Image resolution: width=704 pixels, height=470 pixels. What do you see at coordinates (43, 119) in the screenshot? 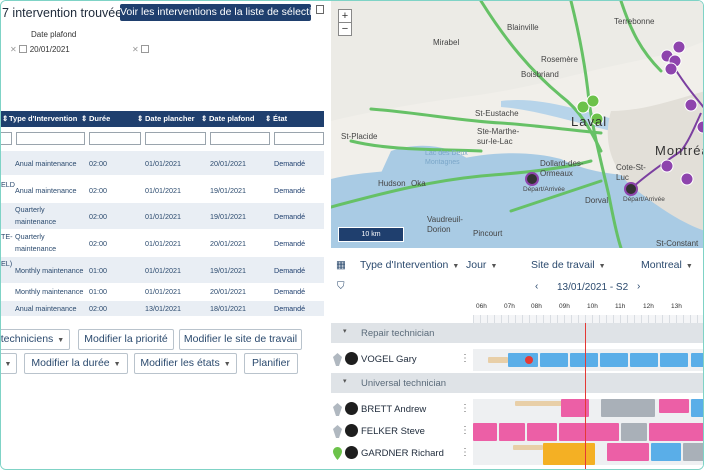
I see `column-header-type: Type d'Intervention` at bounding box center [43, 119].